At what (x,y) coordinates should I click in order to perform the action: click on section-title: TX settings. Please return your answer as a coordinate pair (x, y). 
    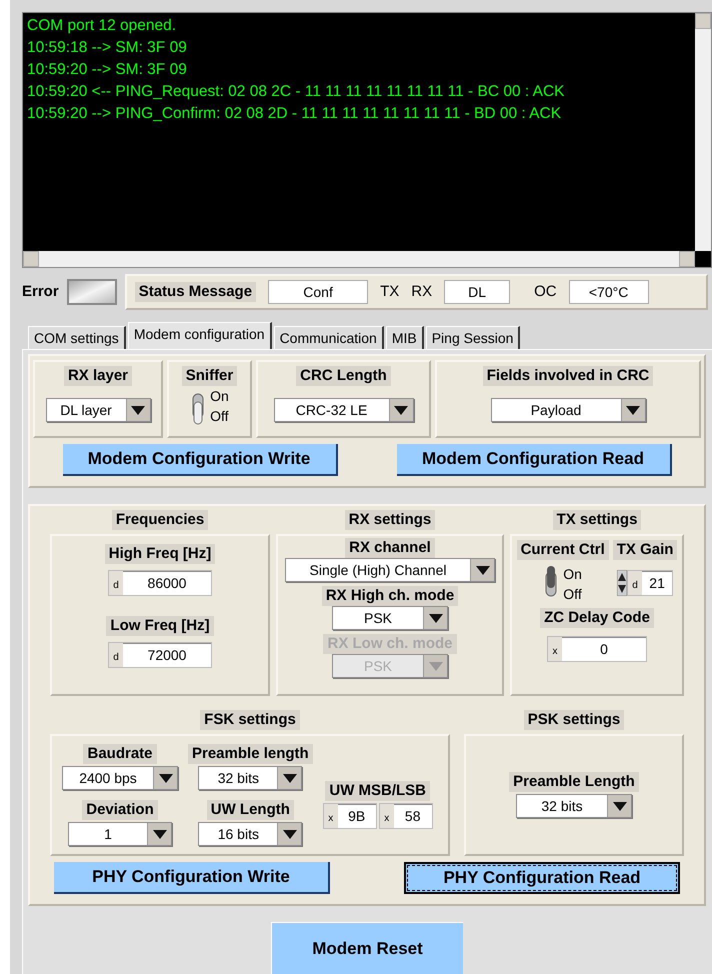
    Looking at the image, I should click on (597, 520).